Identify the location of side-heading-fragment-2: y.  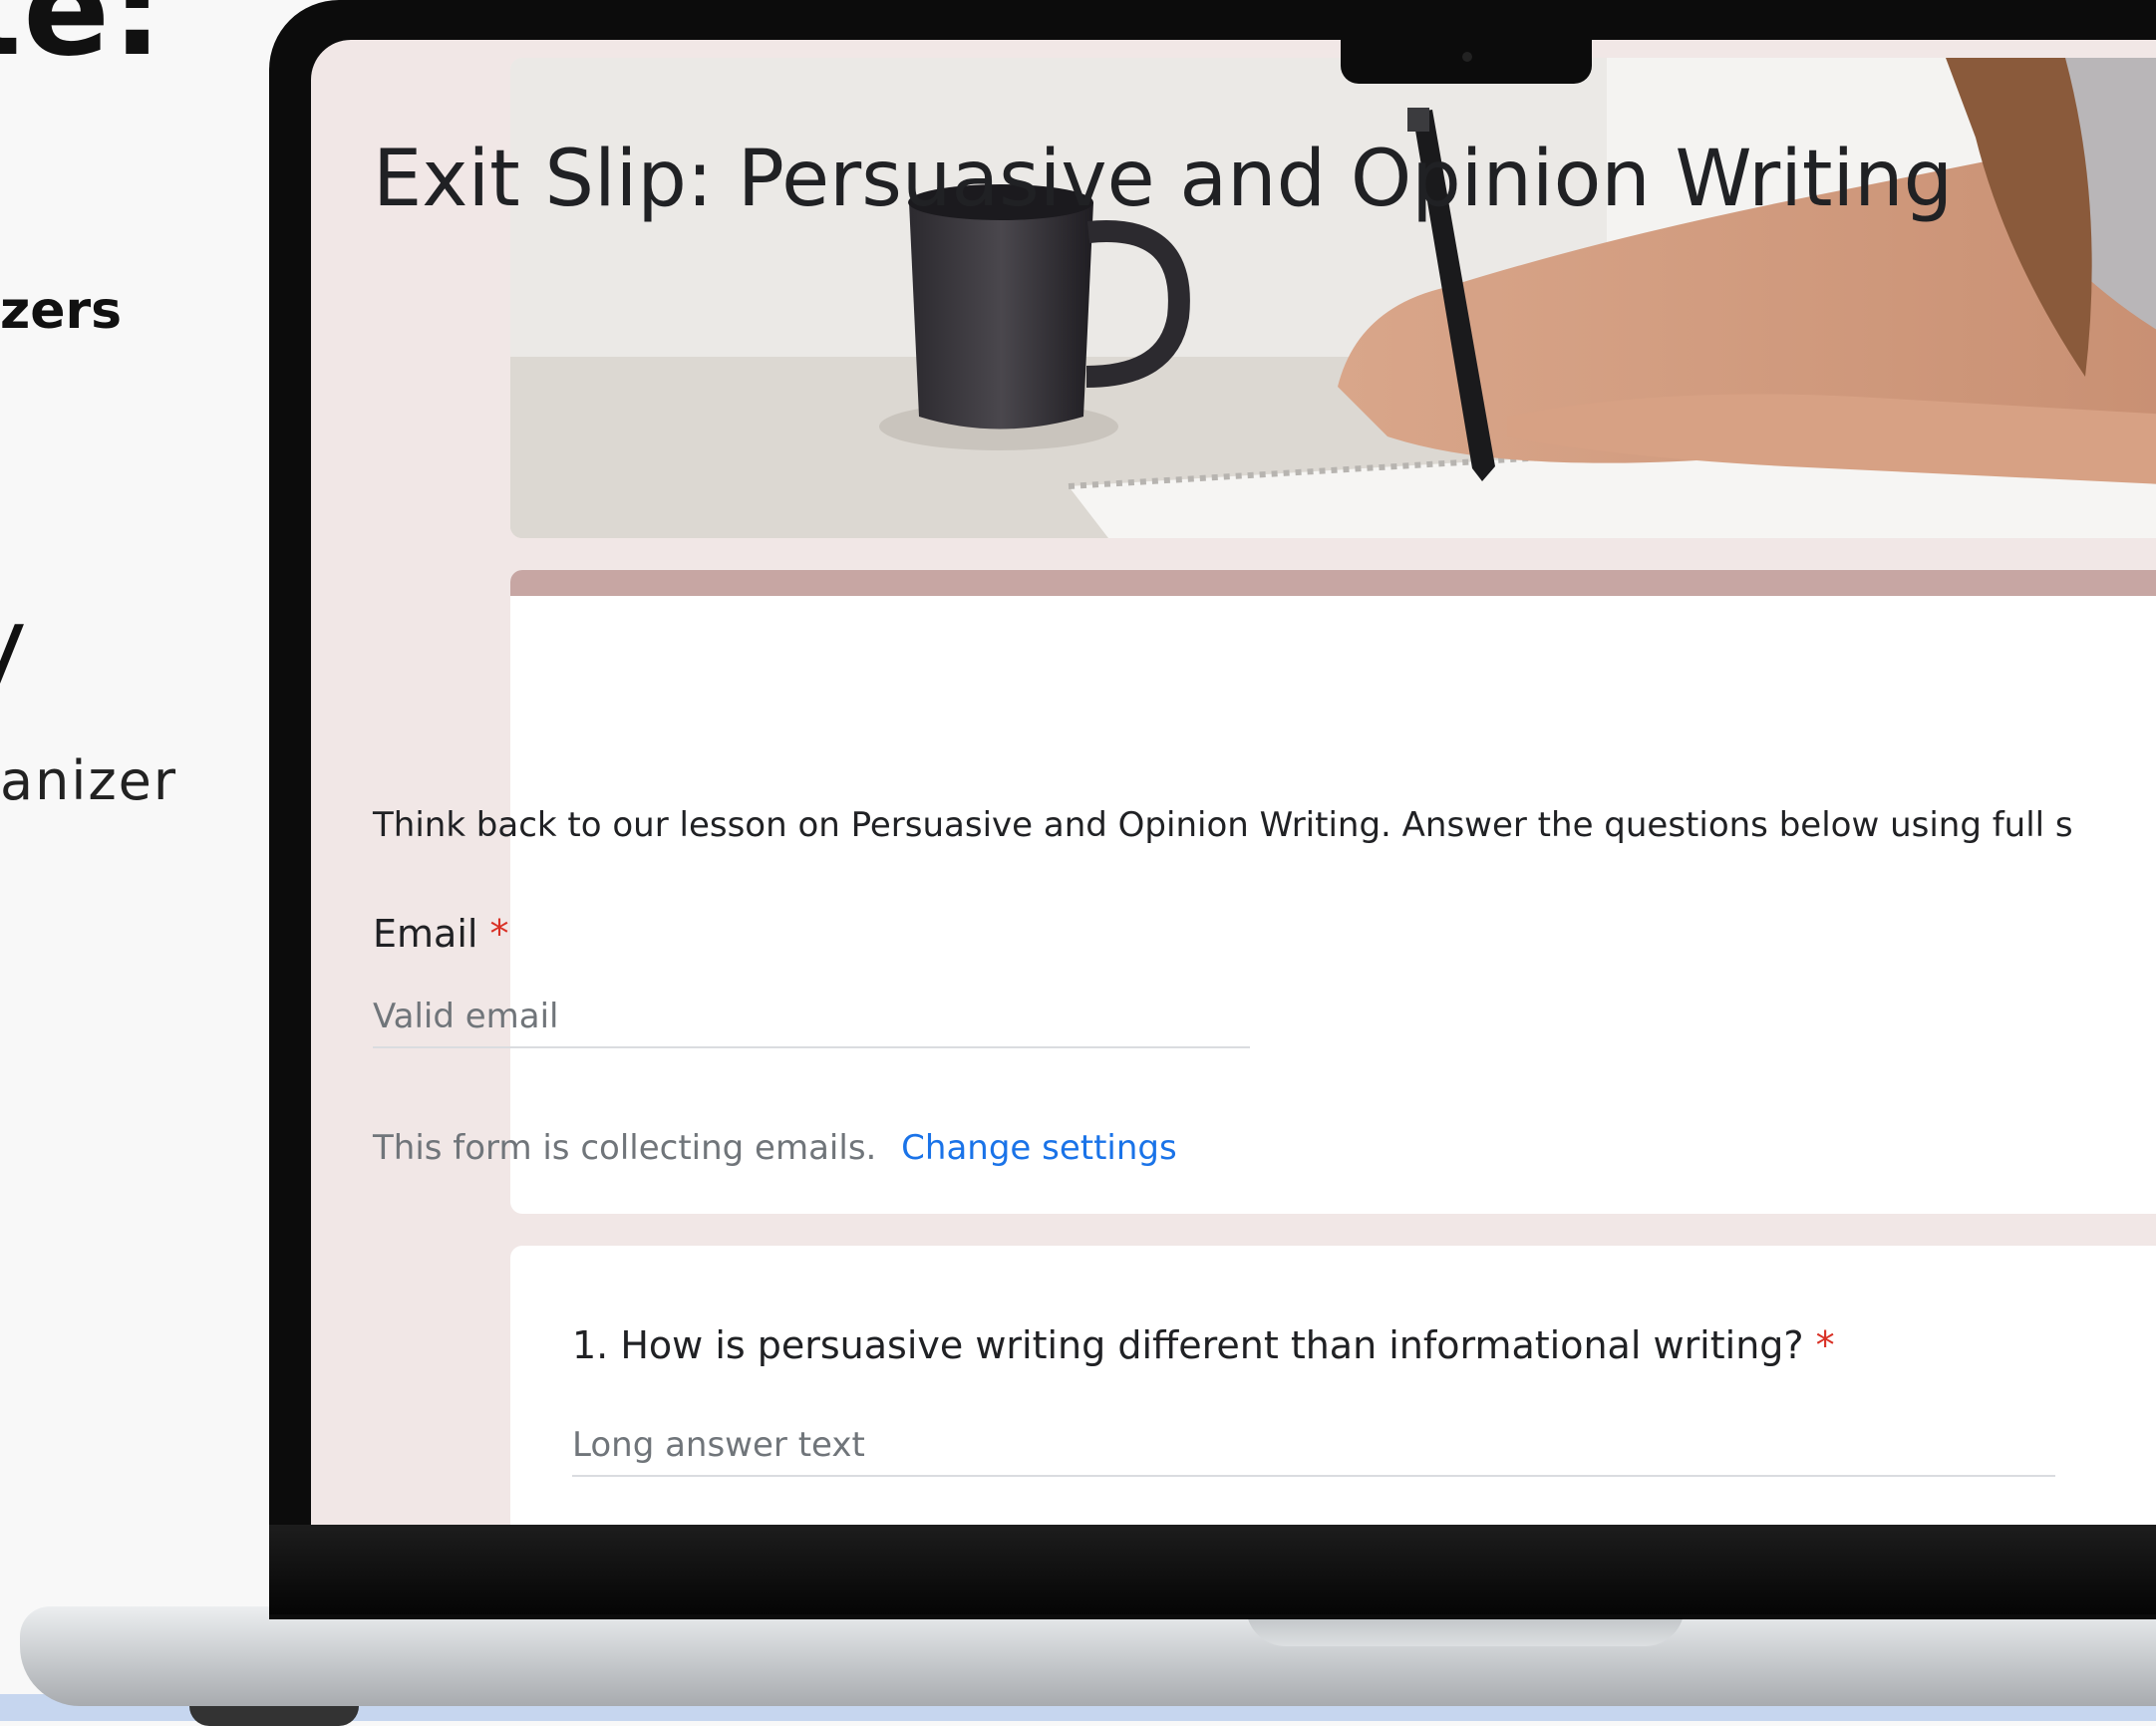
(13, 644).